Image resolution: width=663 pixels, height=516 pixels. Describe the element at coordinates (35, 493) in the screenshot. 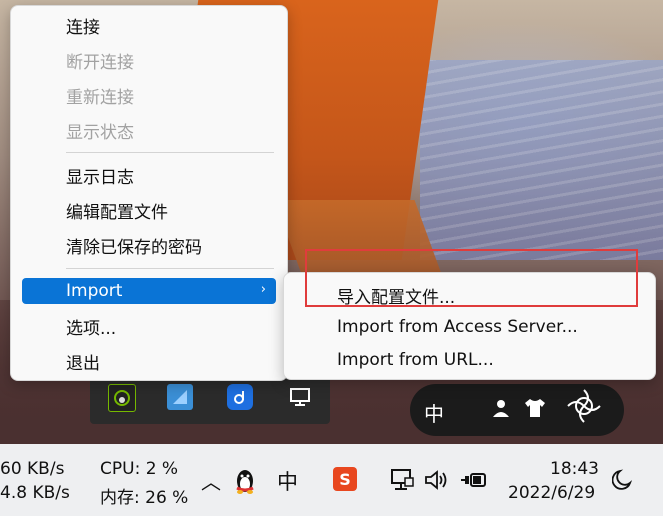

I see `download-speed: 4.8 KB/s` at that location.